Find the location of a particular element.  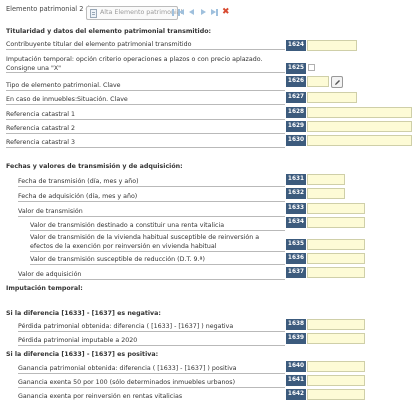

code-1634: 1634 is located at coordinates (296, 222).